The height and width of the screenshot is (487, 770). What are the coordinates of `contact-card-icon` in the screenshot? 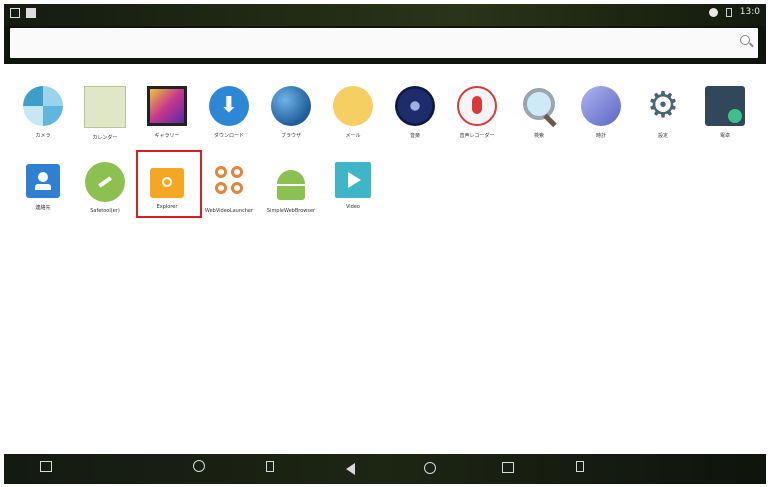 It's located at (43, 181).